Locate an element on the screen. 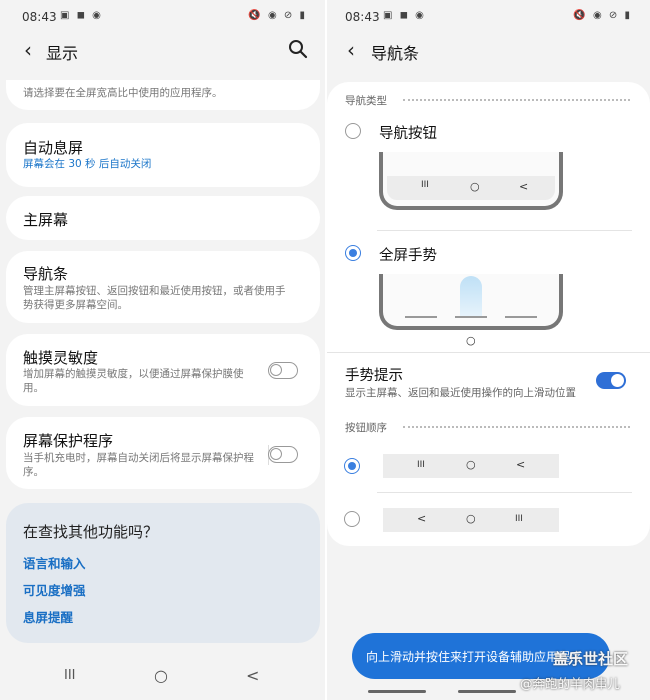 The height and width of the screenshot is (700, 650). page-title: 显示 is located at coordinates (62, 53).